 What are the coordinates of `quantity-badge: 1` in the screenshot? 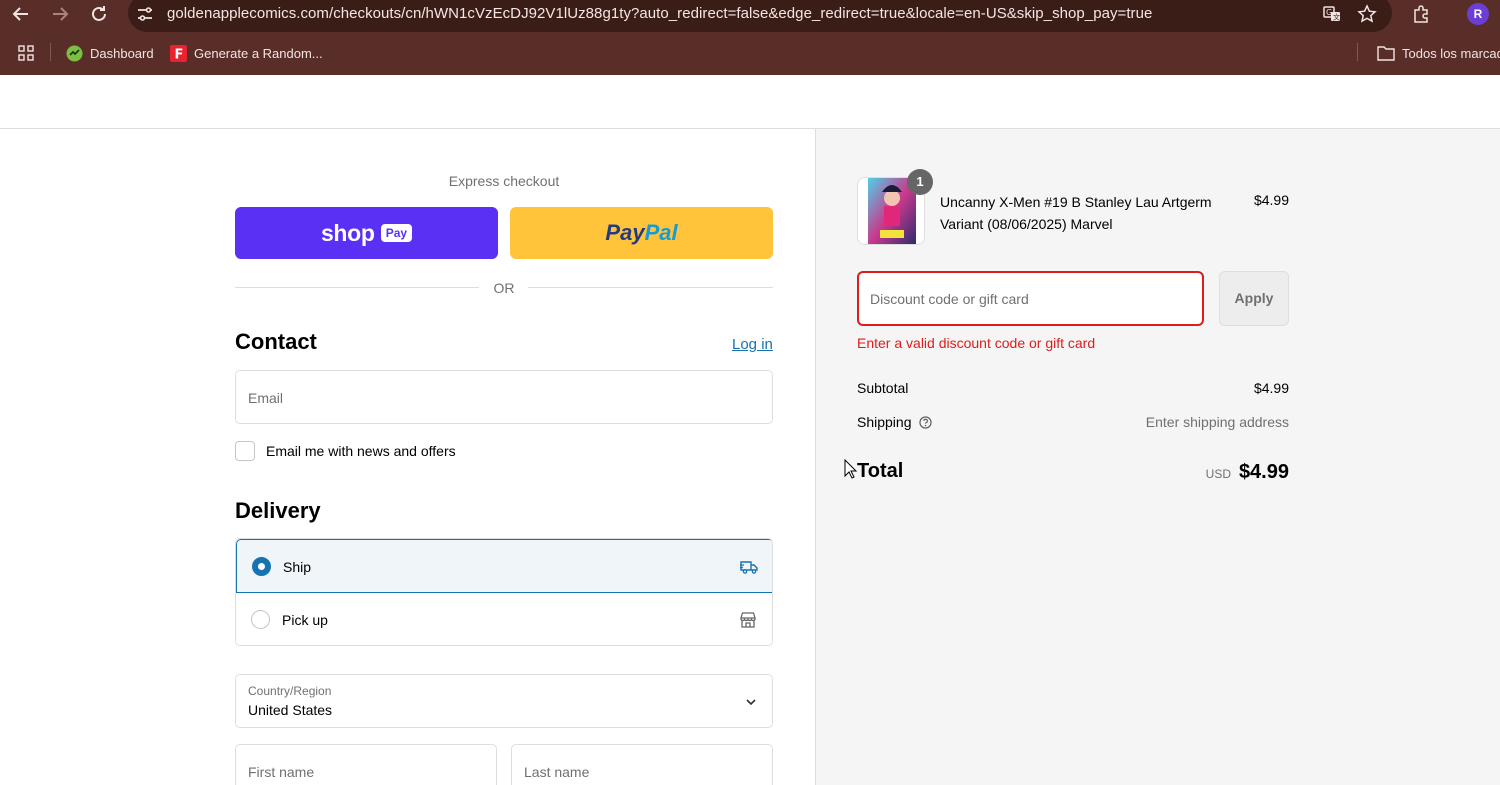 It's located at (920, 182).